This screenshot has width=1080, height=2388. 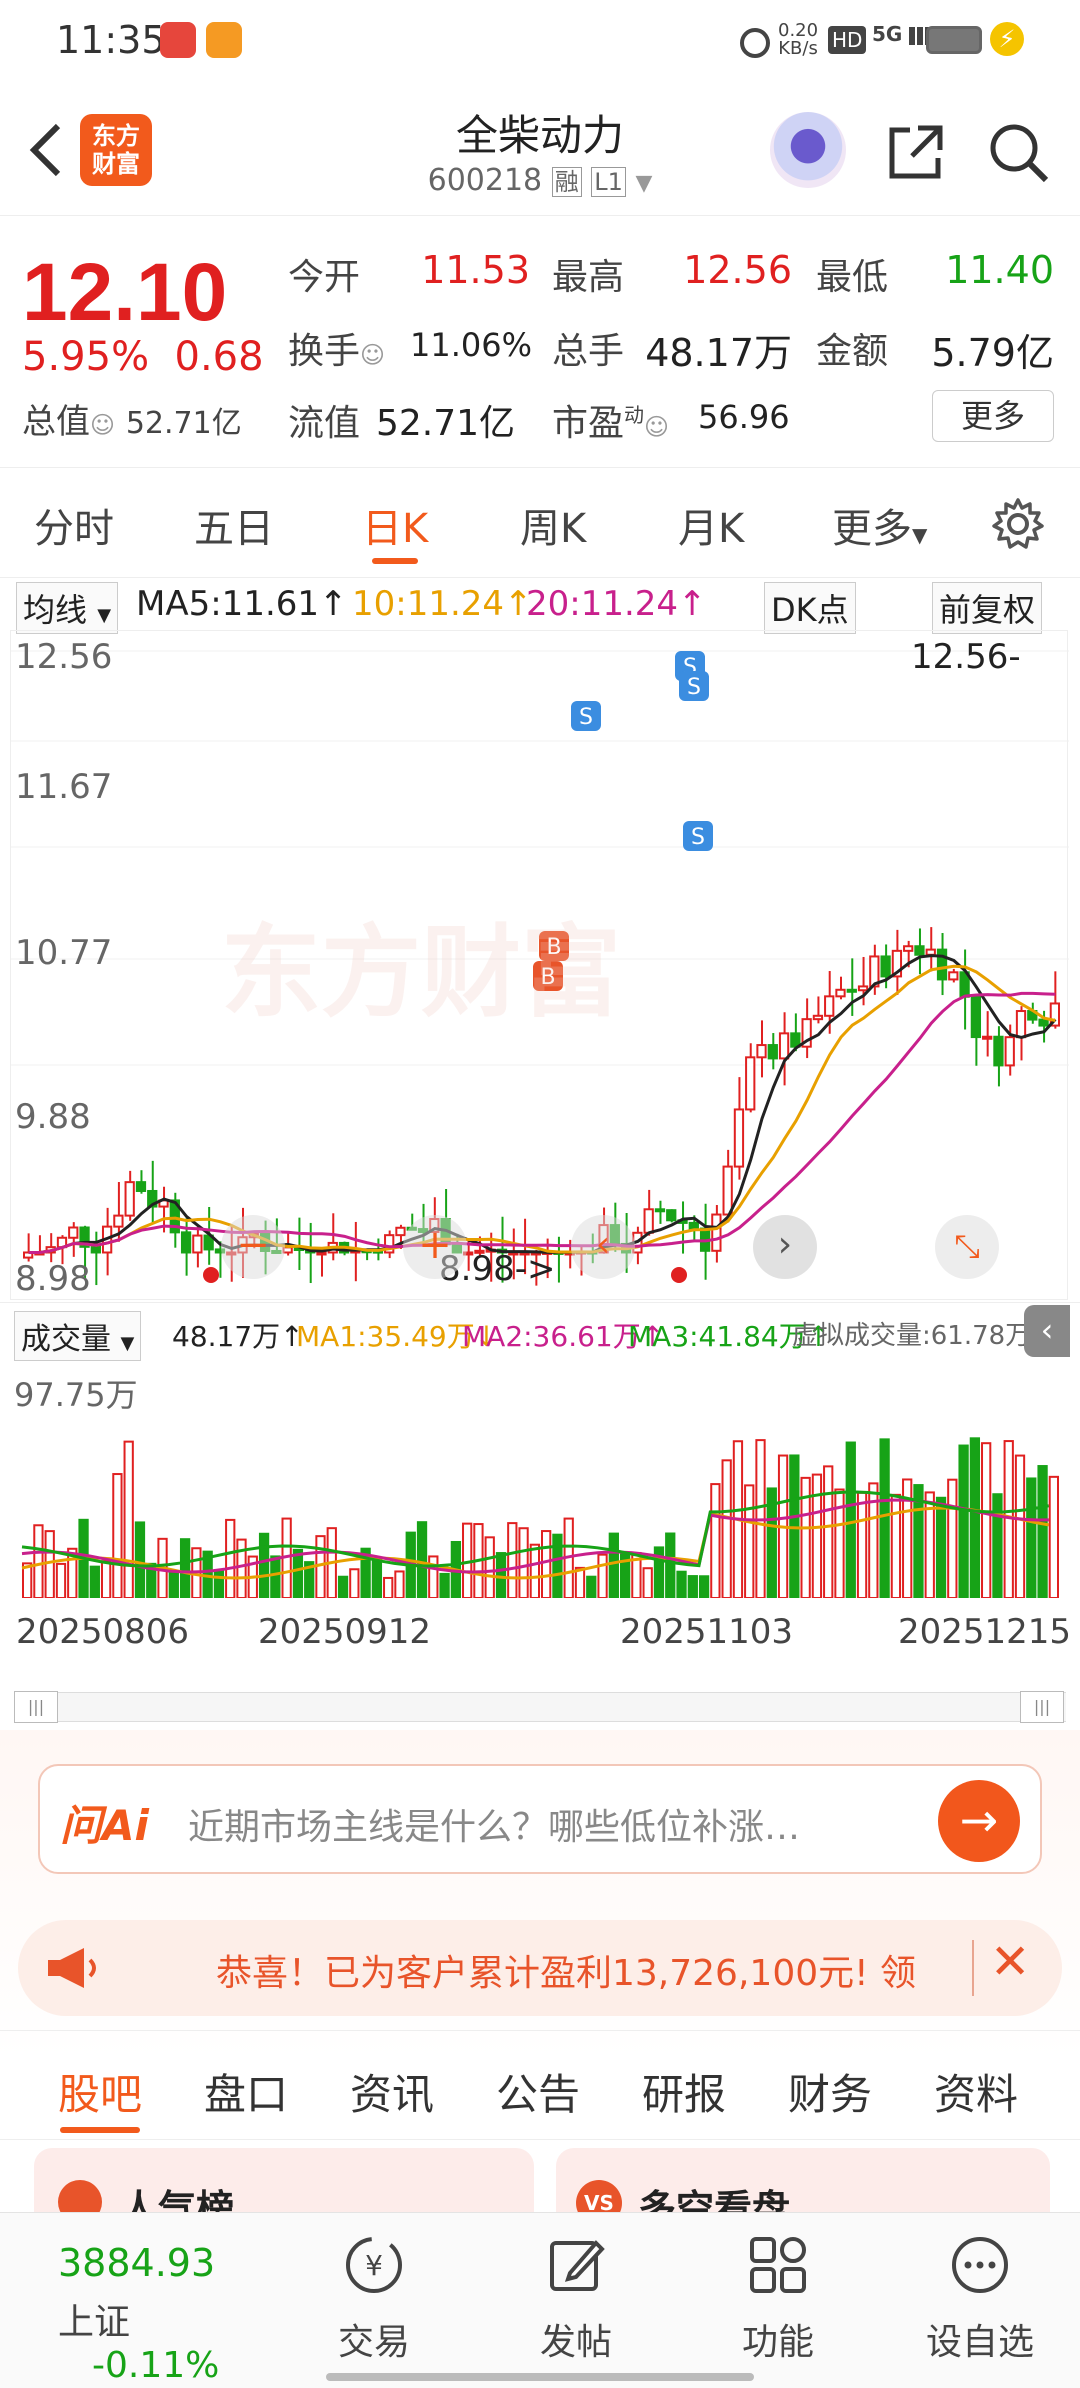 What do you see at coordinates (711, 525) in the screenshot?
I see `tab-monthly-k: 月K` at bounding box center [711, 525].